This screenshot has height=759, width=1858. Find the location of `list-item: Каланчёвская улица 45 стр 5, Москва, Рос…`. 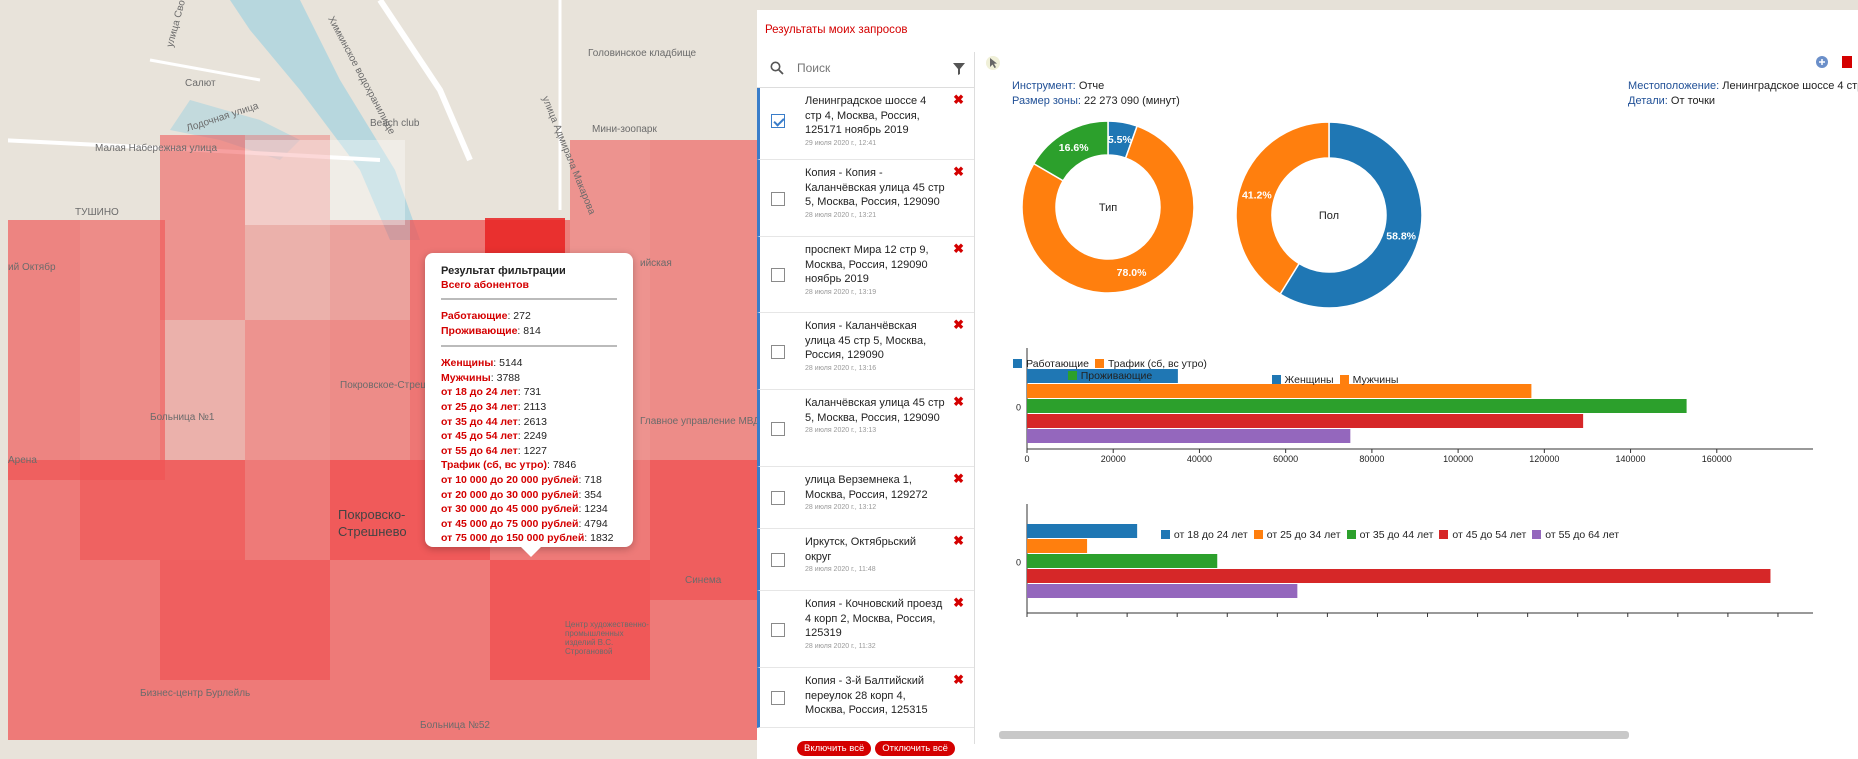

list-item: Каланчёвская улица 45 стр 5, Москва, Рос… is located at coordinates (865, 428).